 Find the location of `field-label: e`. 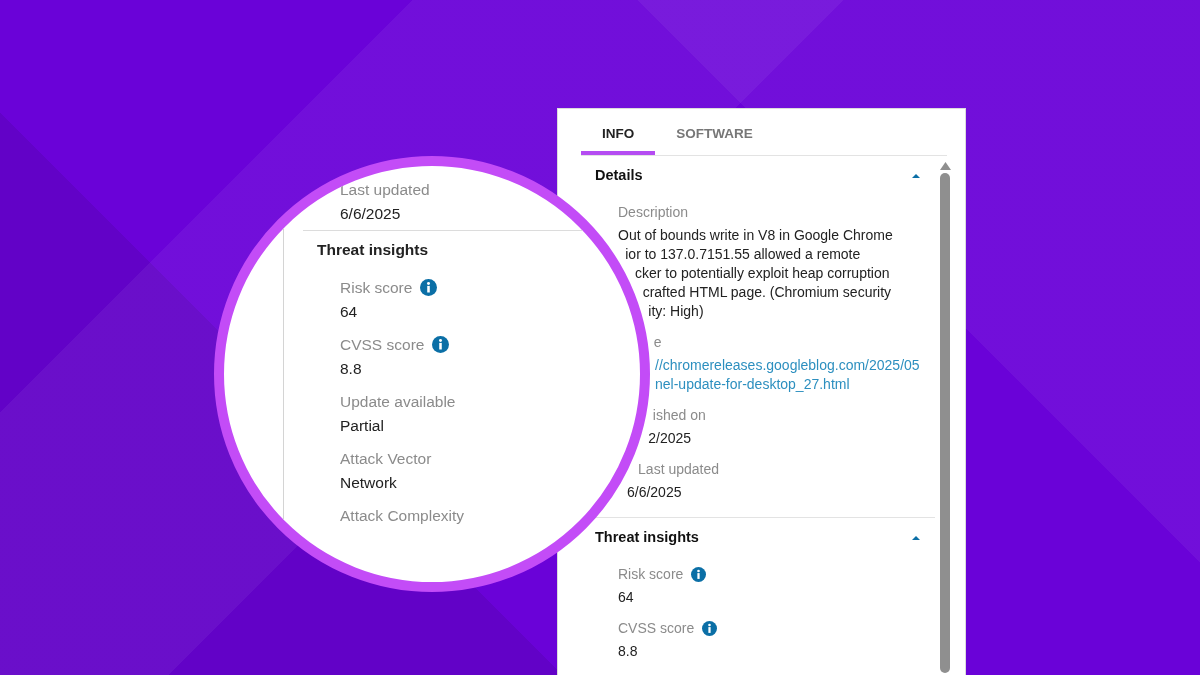

field-label: e is located at coordinates (657, 342).